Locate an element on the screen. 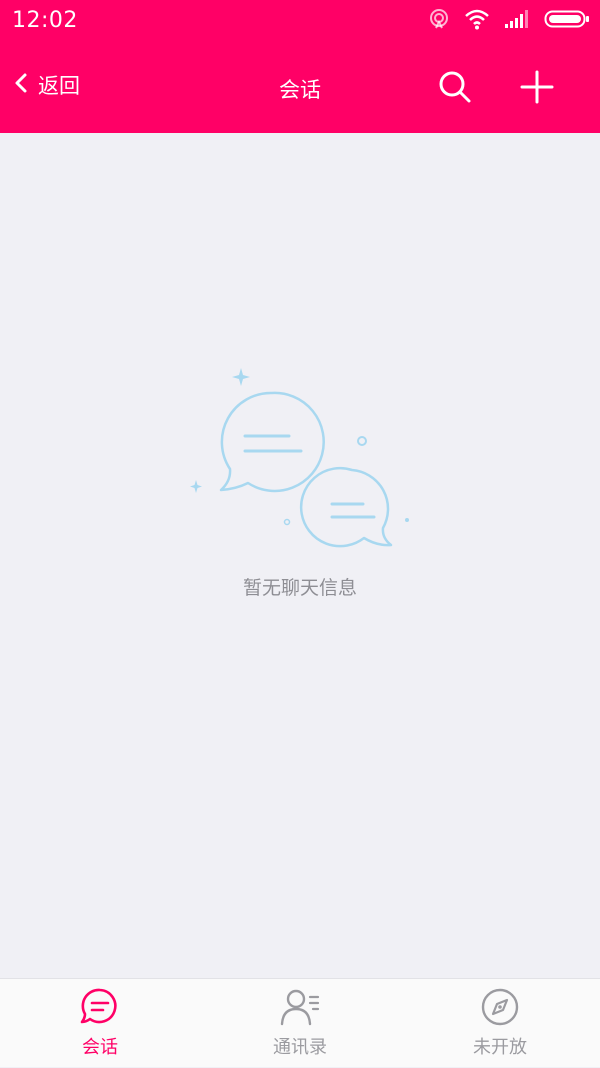  status-time: 12:02 is located at coordinates (45, 20).